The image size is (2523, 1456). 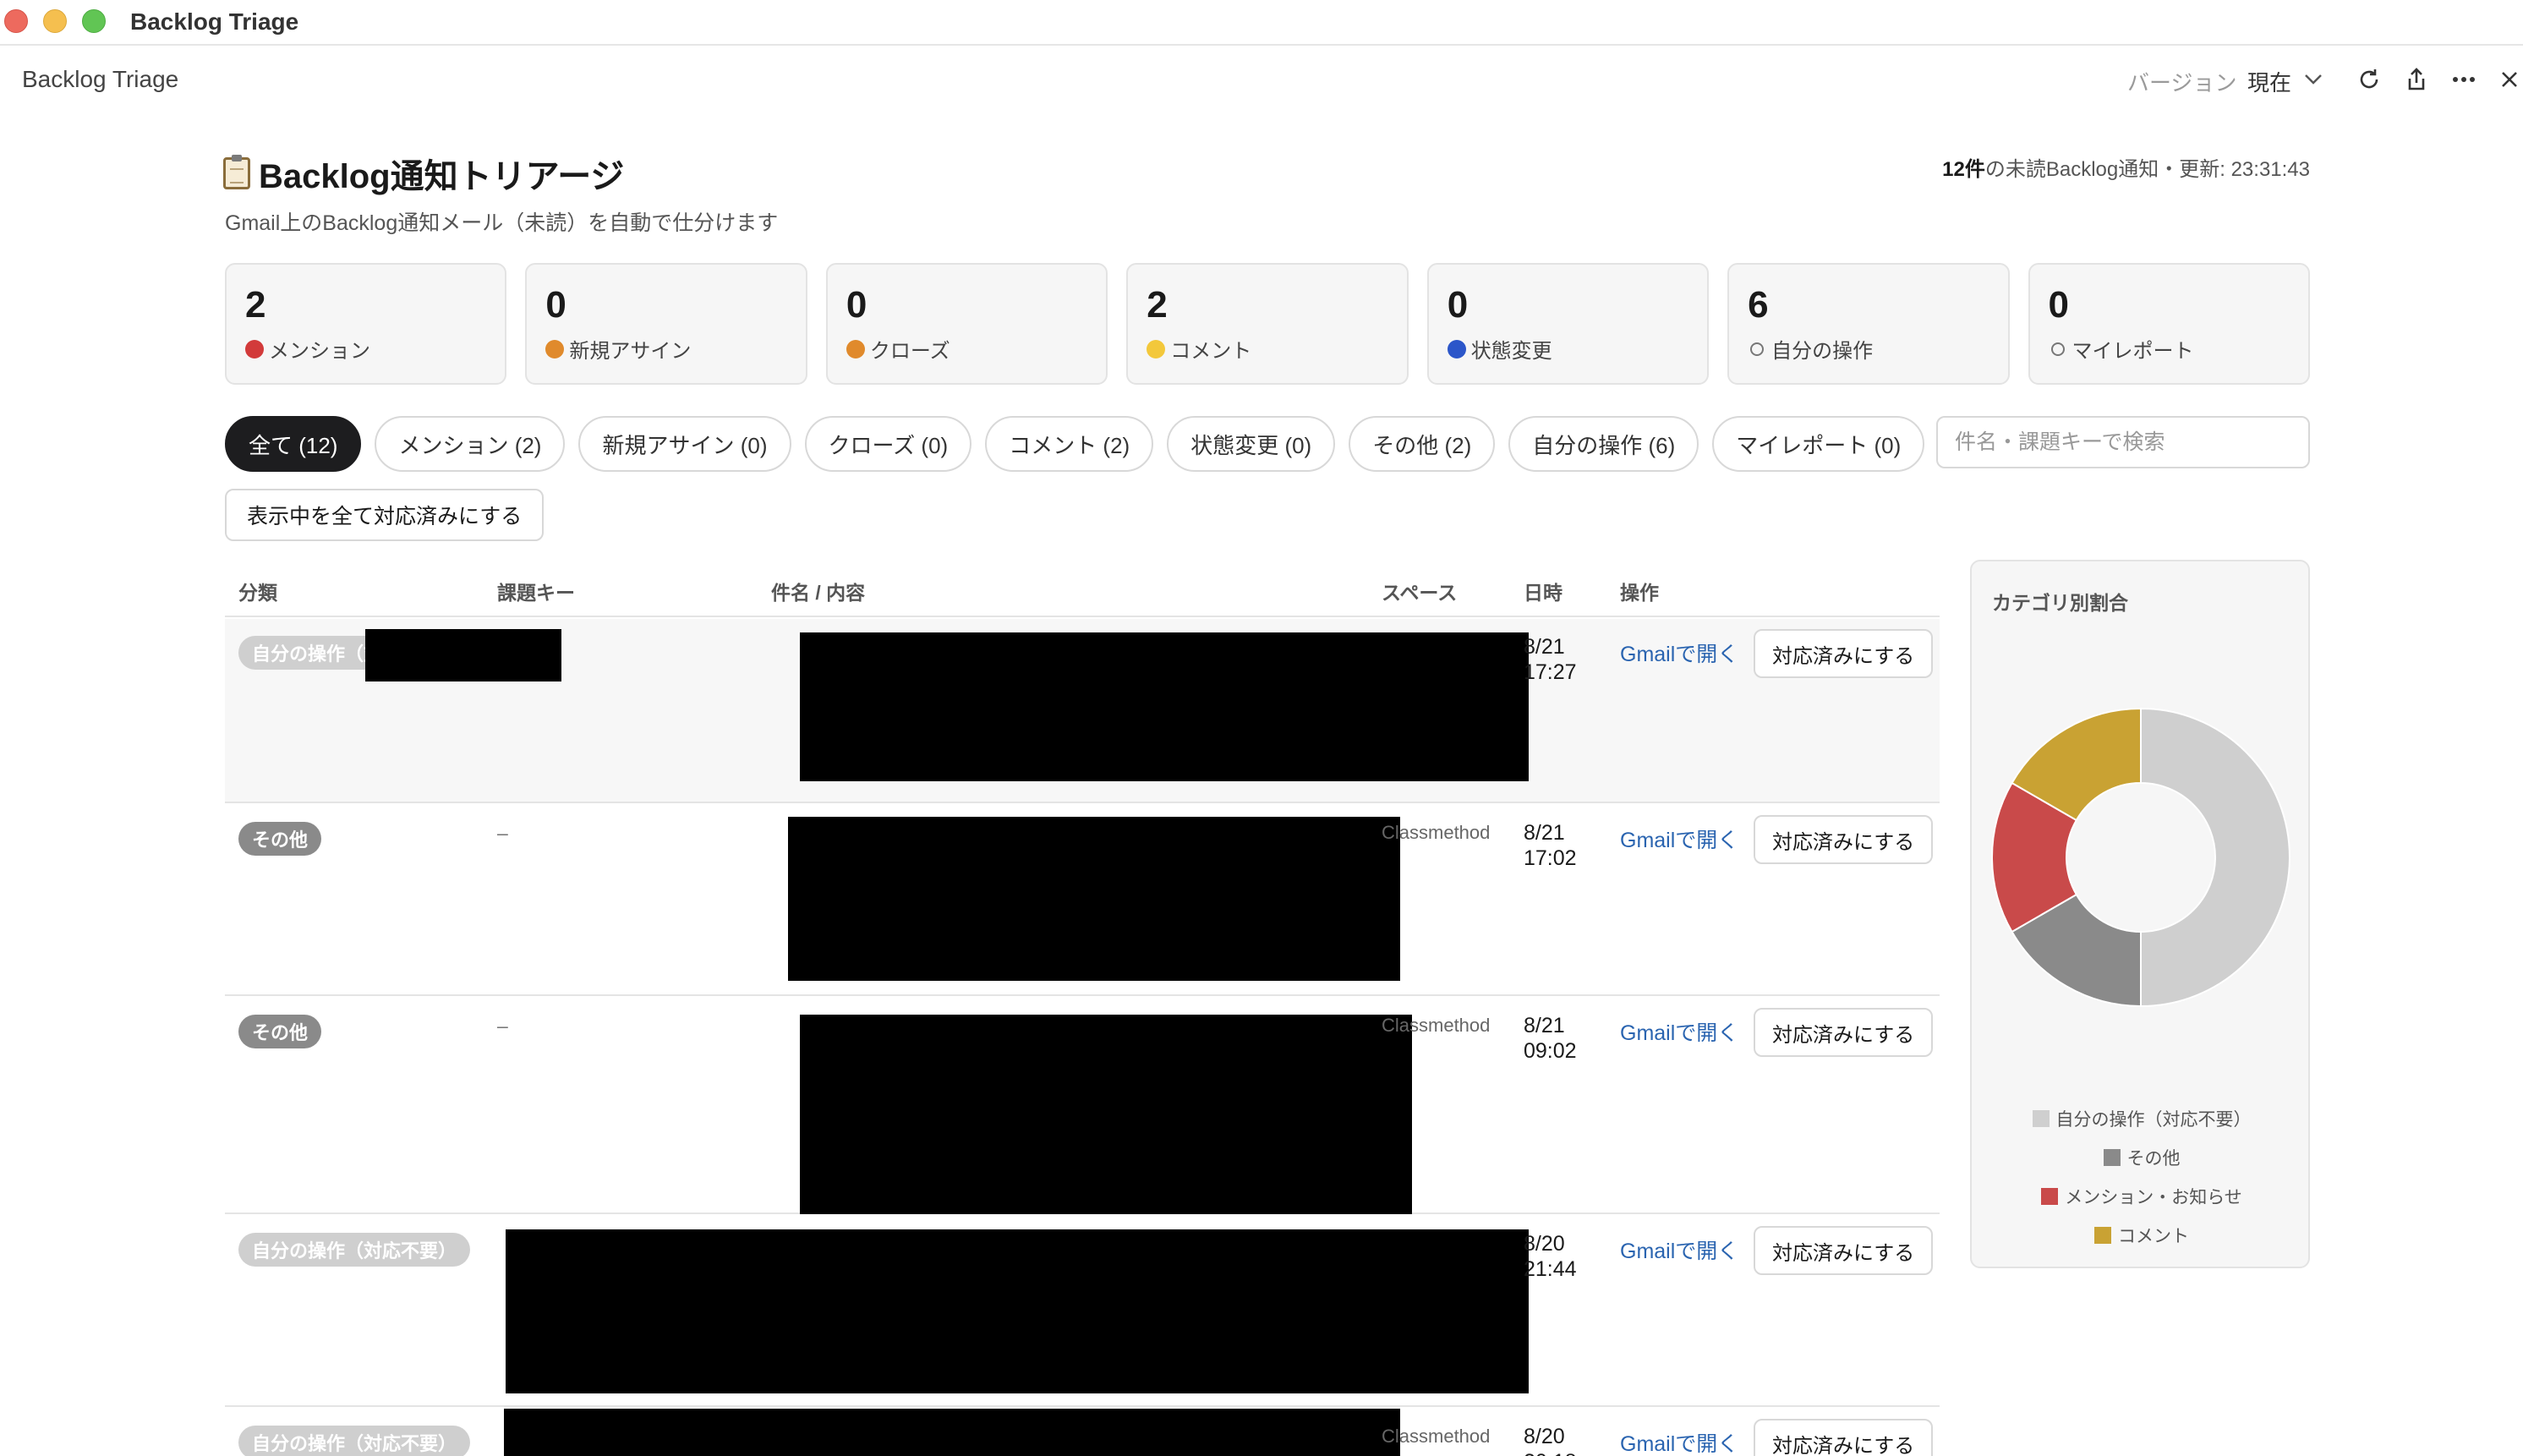 I want to click on close-icon, so click(x=2508, y=80).